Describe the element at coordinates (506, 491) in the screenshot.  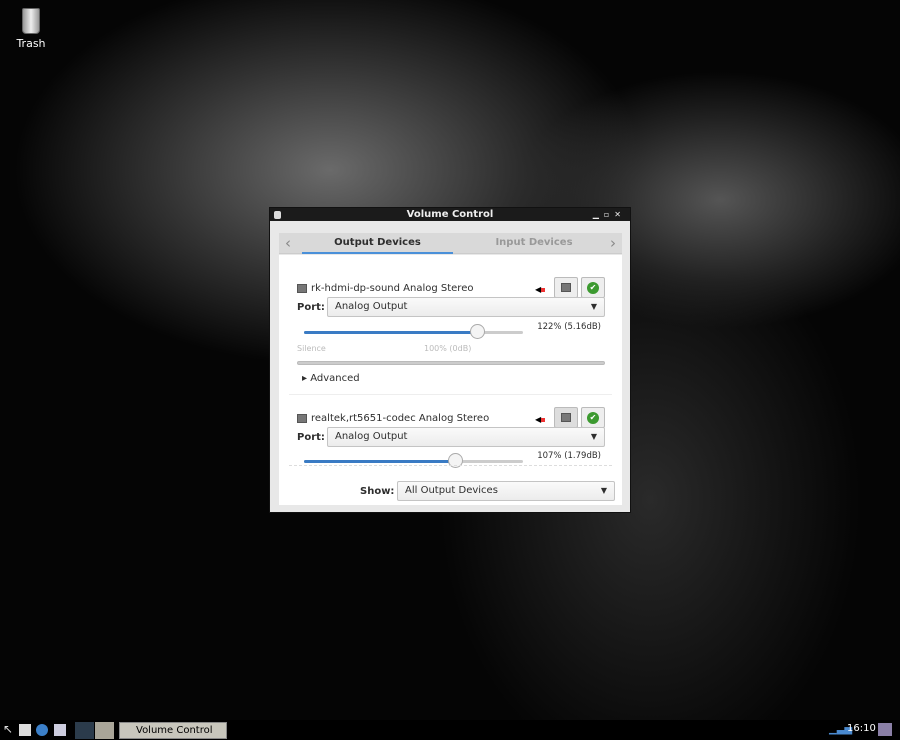
I see `show-dropdown: All Output Devices ▼` at that location.